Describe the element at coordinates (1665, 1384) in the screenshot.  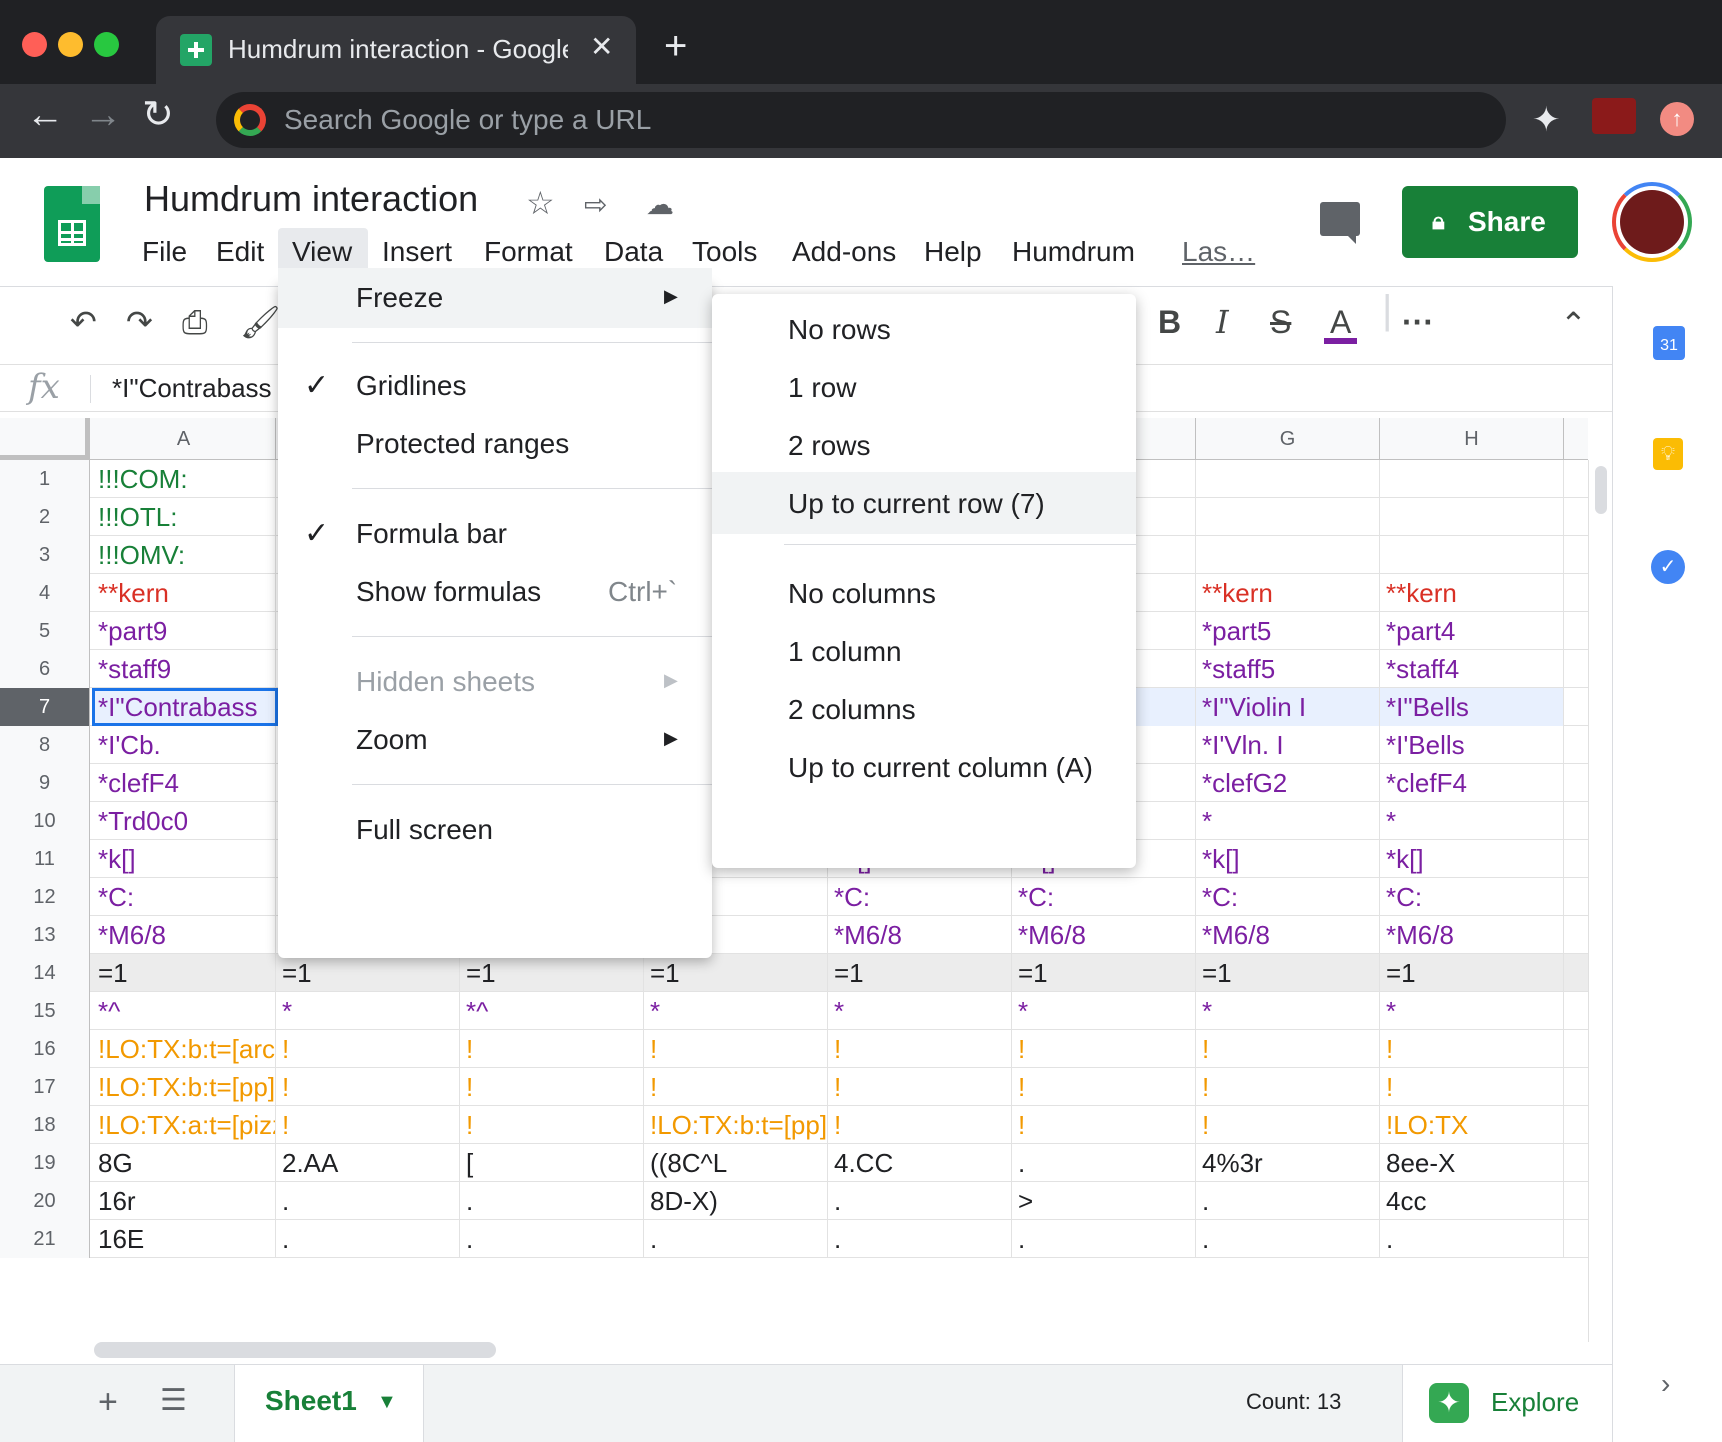
I see `show-side-panel-icon: ›` at that location.